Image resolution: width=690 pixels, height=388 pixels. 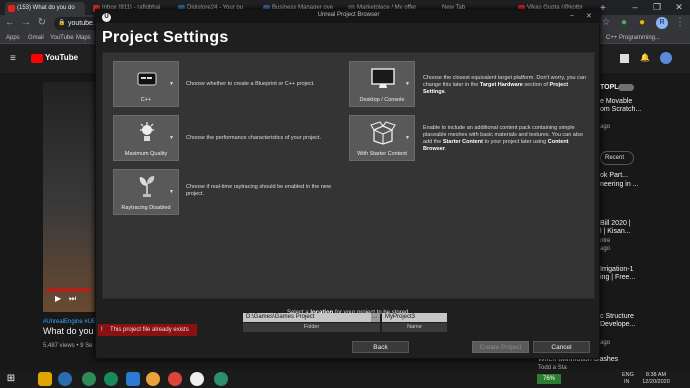 I want to click on page-title: Project Settings, so click(x=165, y=37).